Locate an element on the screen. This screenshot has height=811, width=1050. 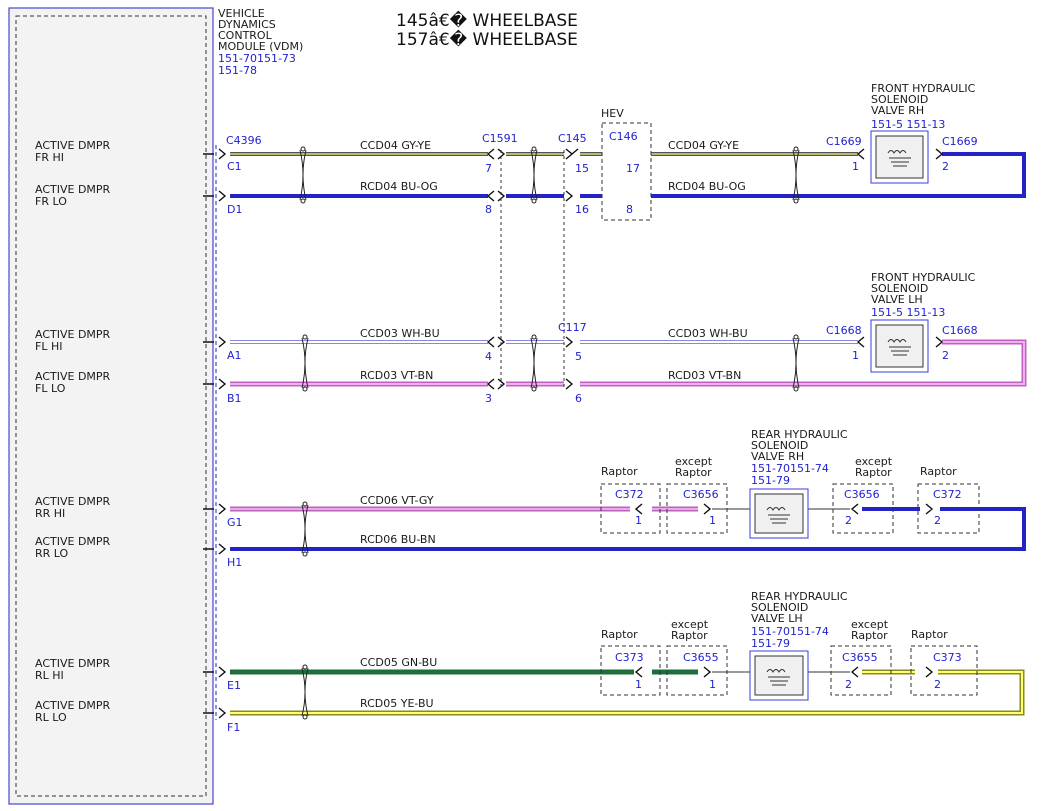
c145-pin-15: 15 is located at coordinates (582, 168).